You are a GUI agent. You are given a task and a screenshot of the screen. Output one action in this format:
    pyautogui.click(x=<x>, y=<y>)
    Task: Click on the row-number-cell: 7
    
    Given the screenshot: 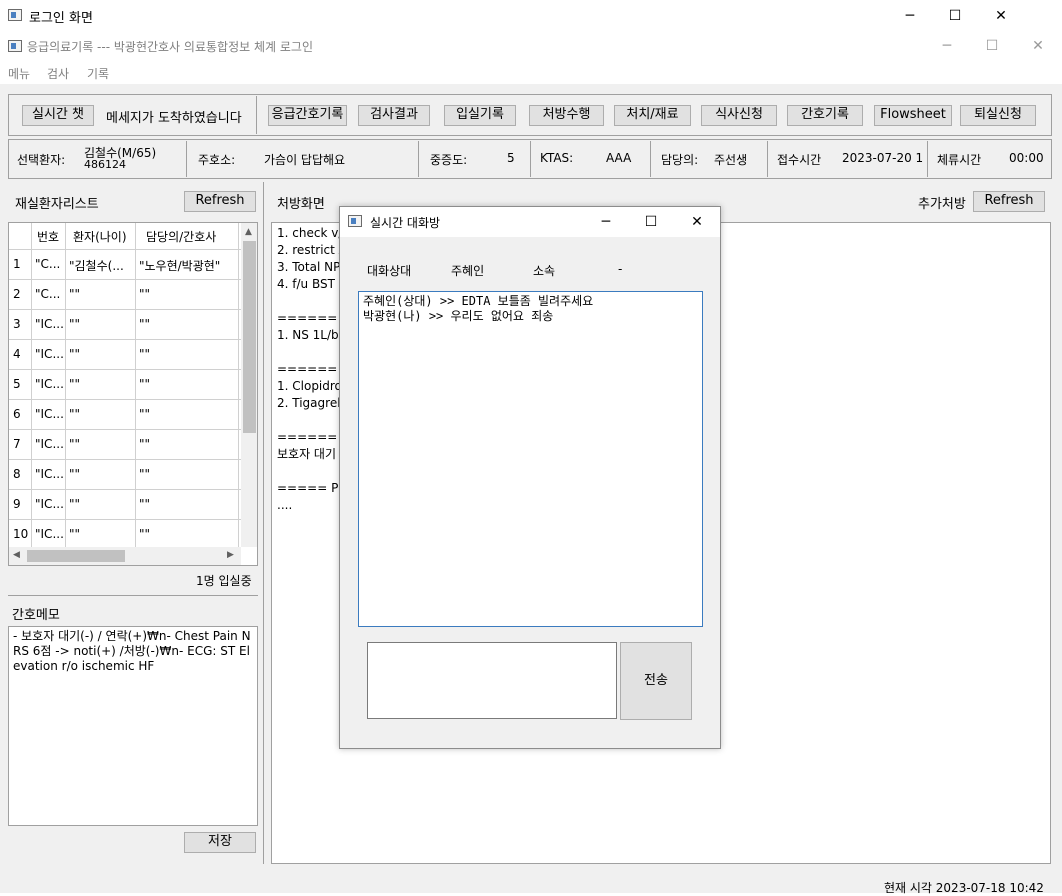 What is the action you would take?
    pyautogui.click(x=17, y=444)
    